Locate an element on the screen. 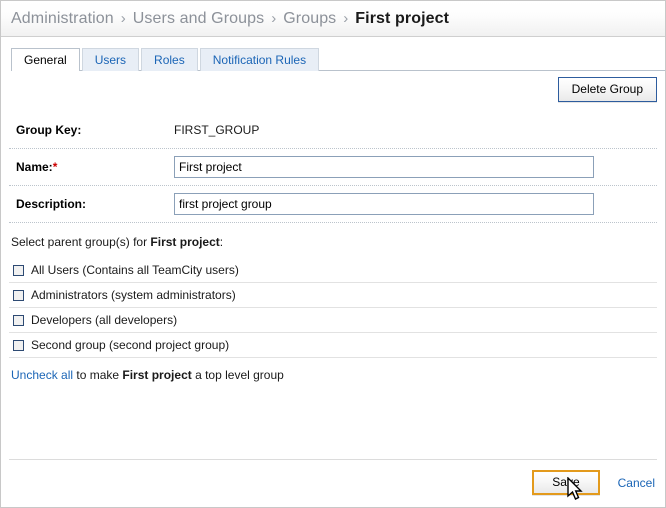 This screenshot has width=666, height=508. group-key-row: Group Key: FIRST_GROUP is located at coordinates (333, 130).